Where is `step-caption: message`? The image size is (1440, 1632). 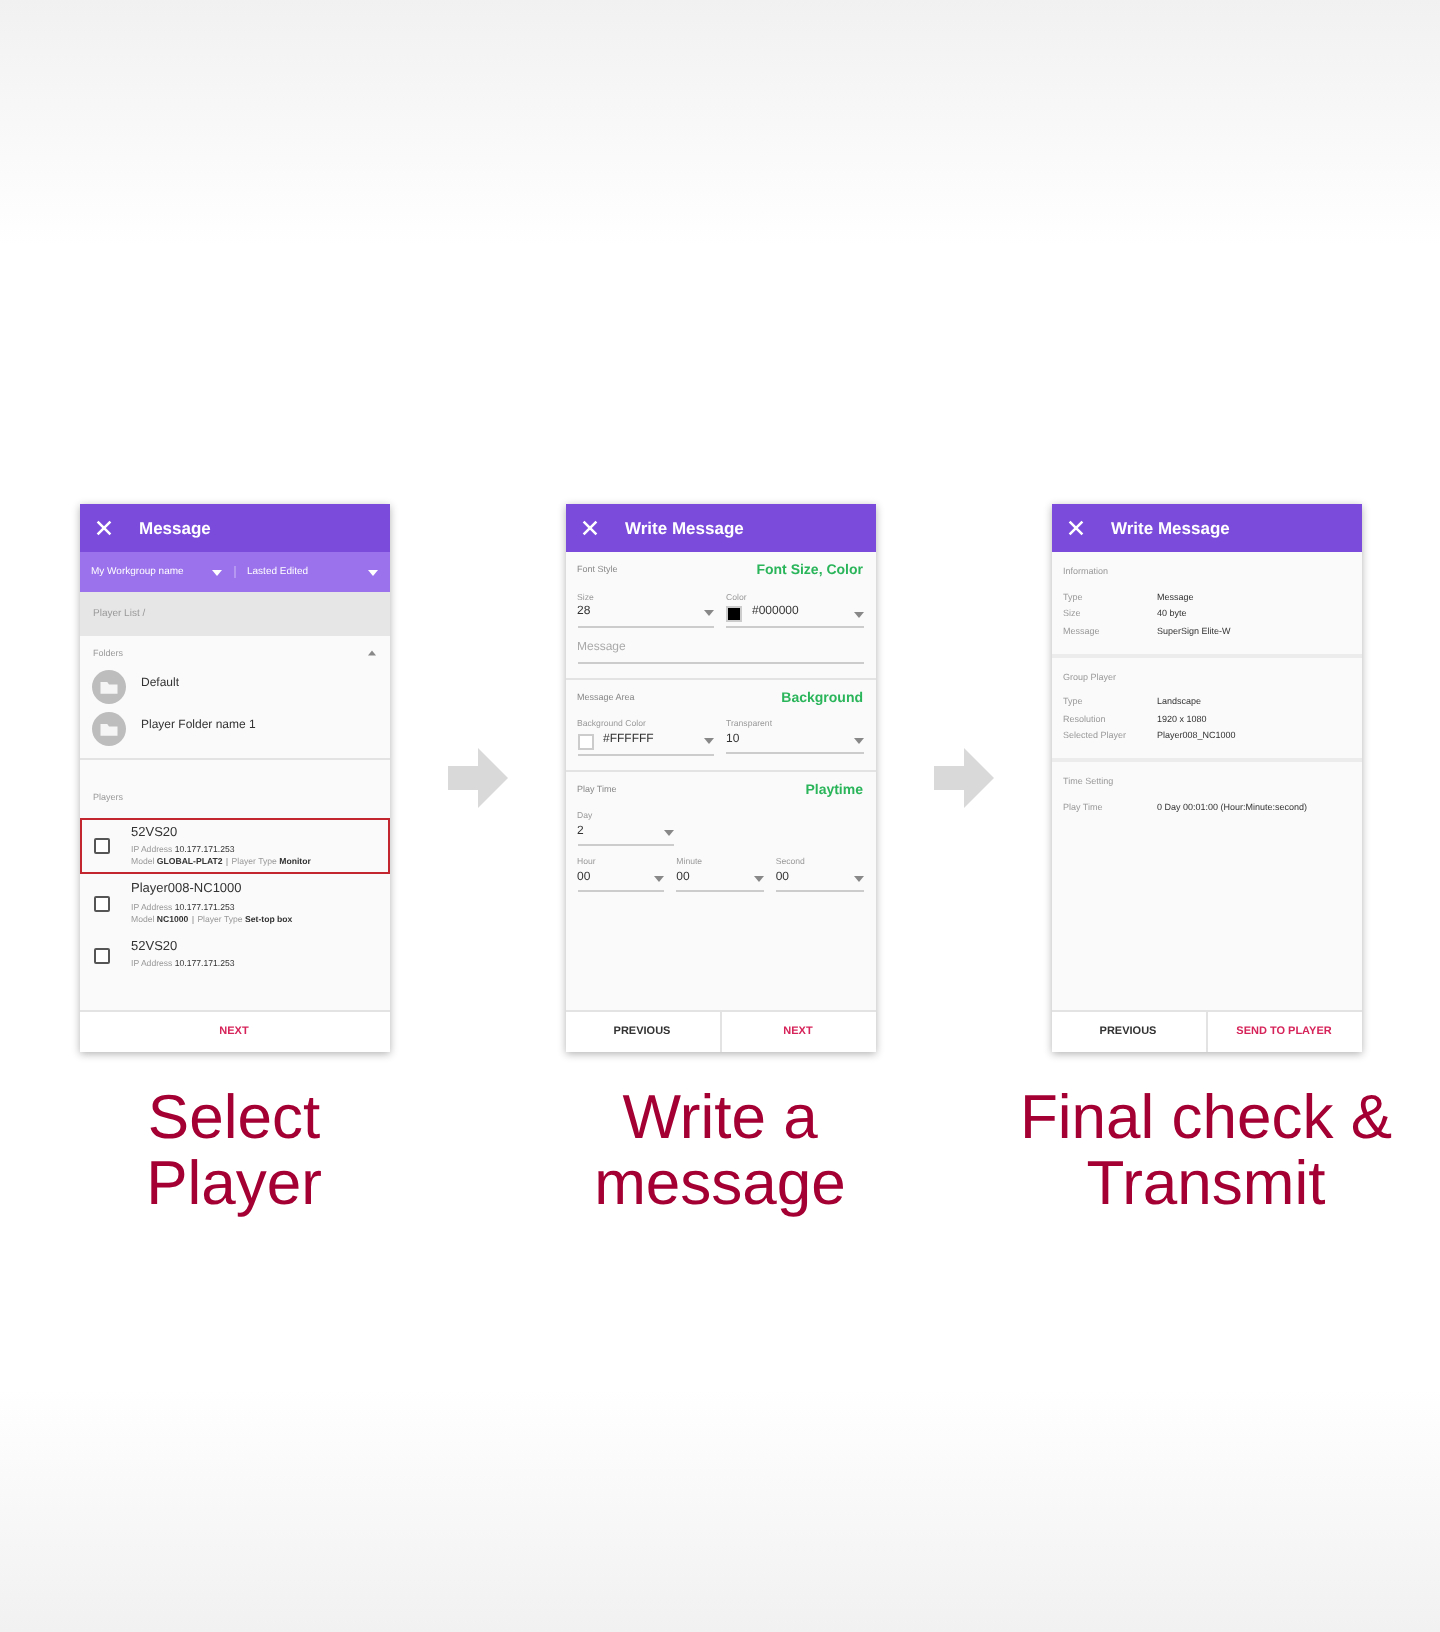 step-caption: message is located at coordinates (720, 1183).